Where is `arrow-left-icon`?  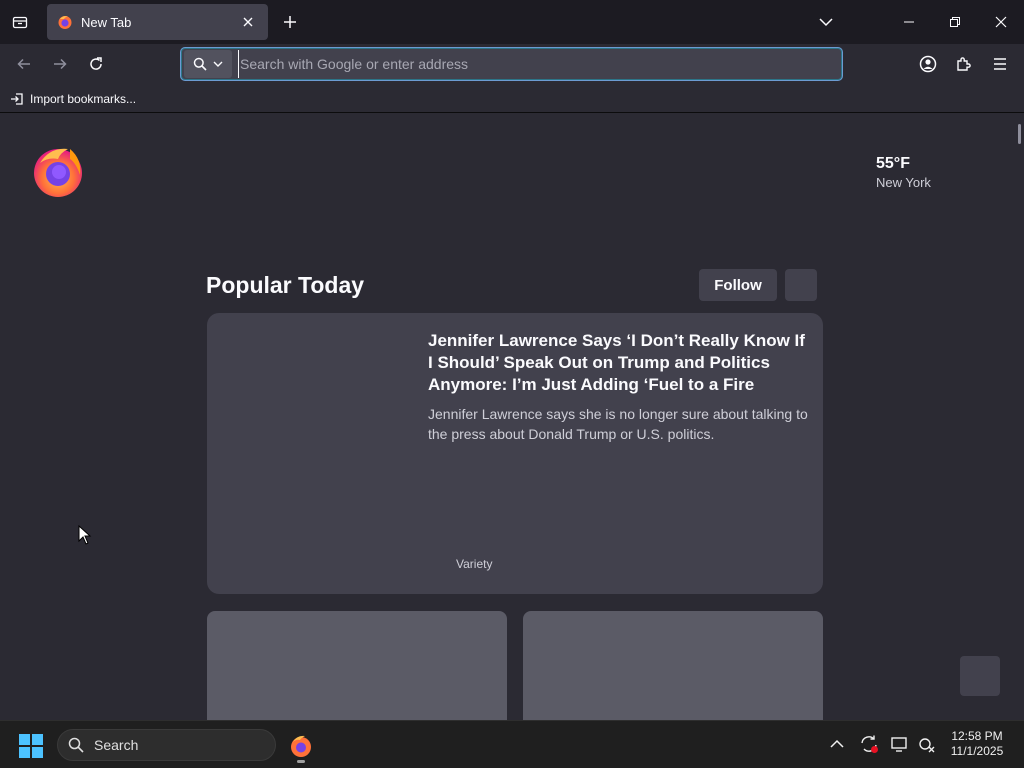 arrow-left-icon is located at coordinates (23, 64).